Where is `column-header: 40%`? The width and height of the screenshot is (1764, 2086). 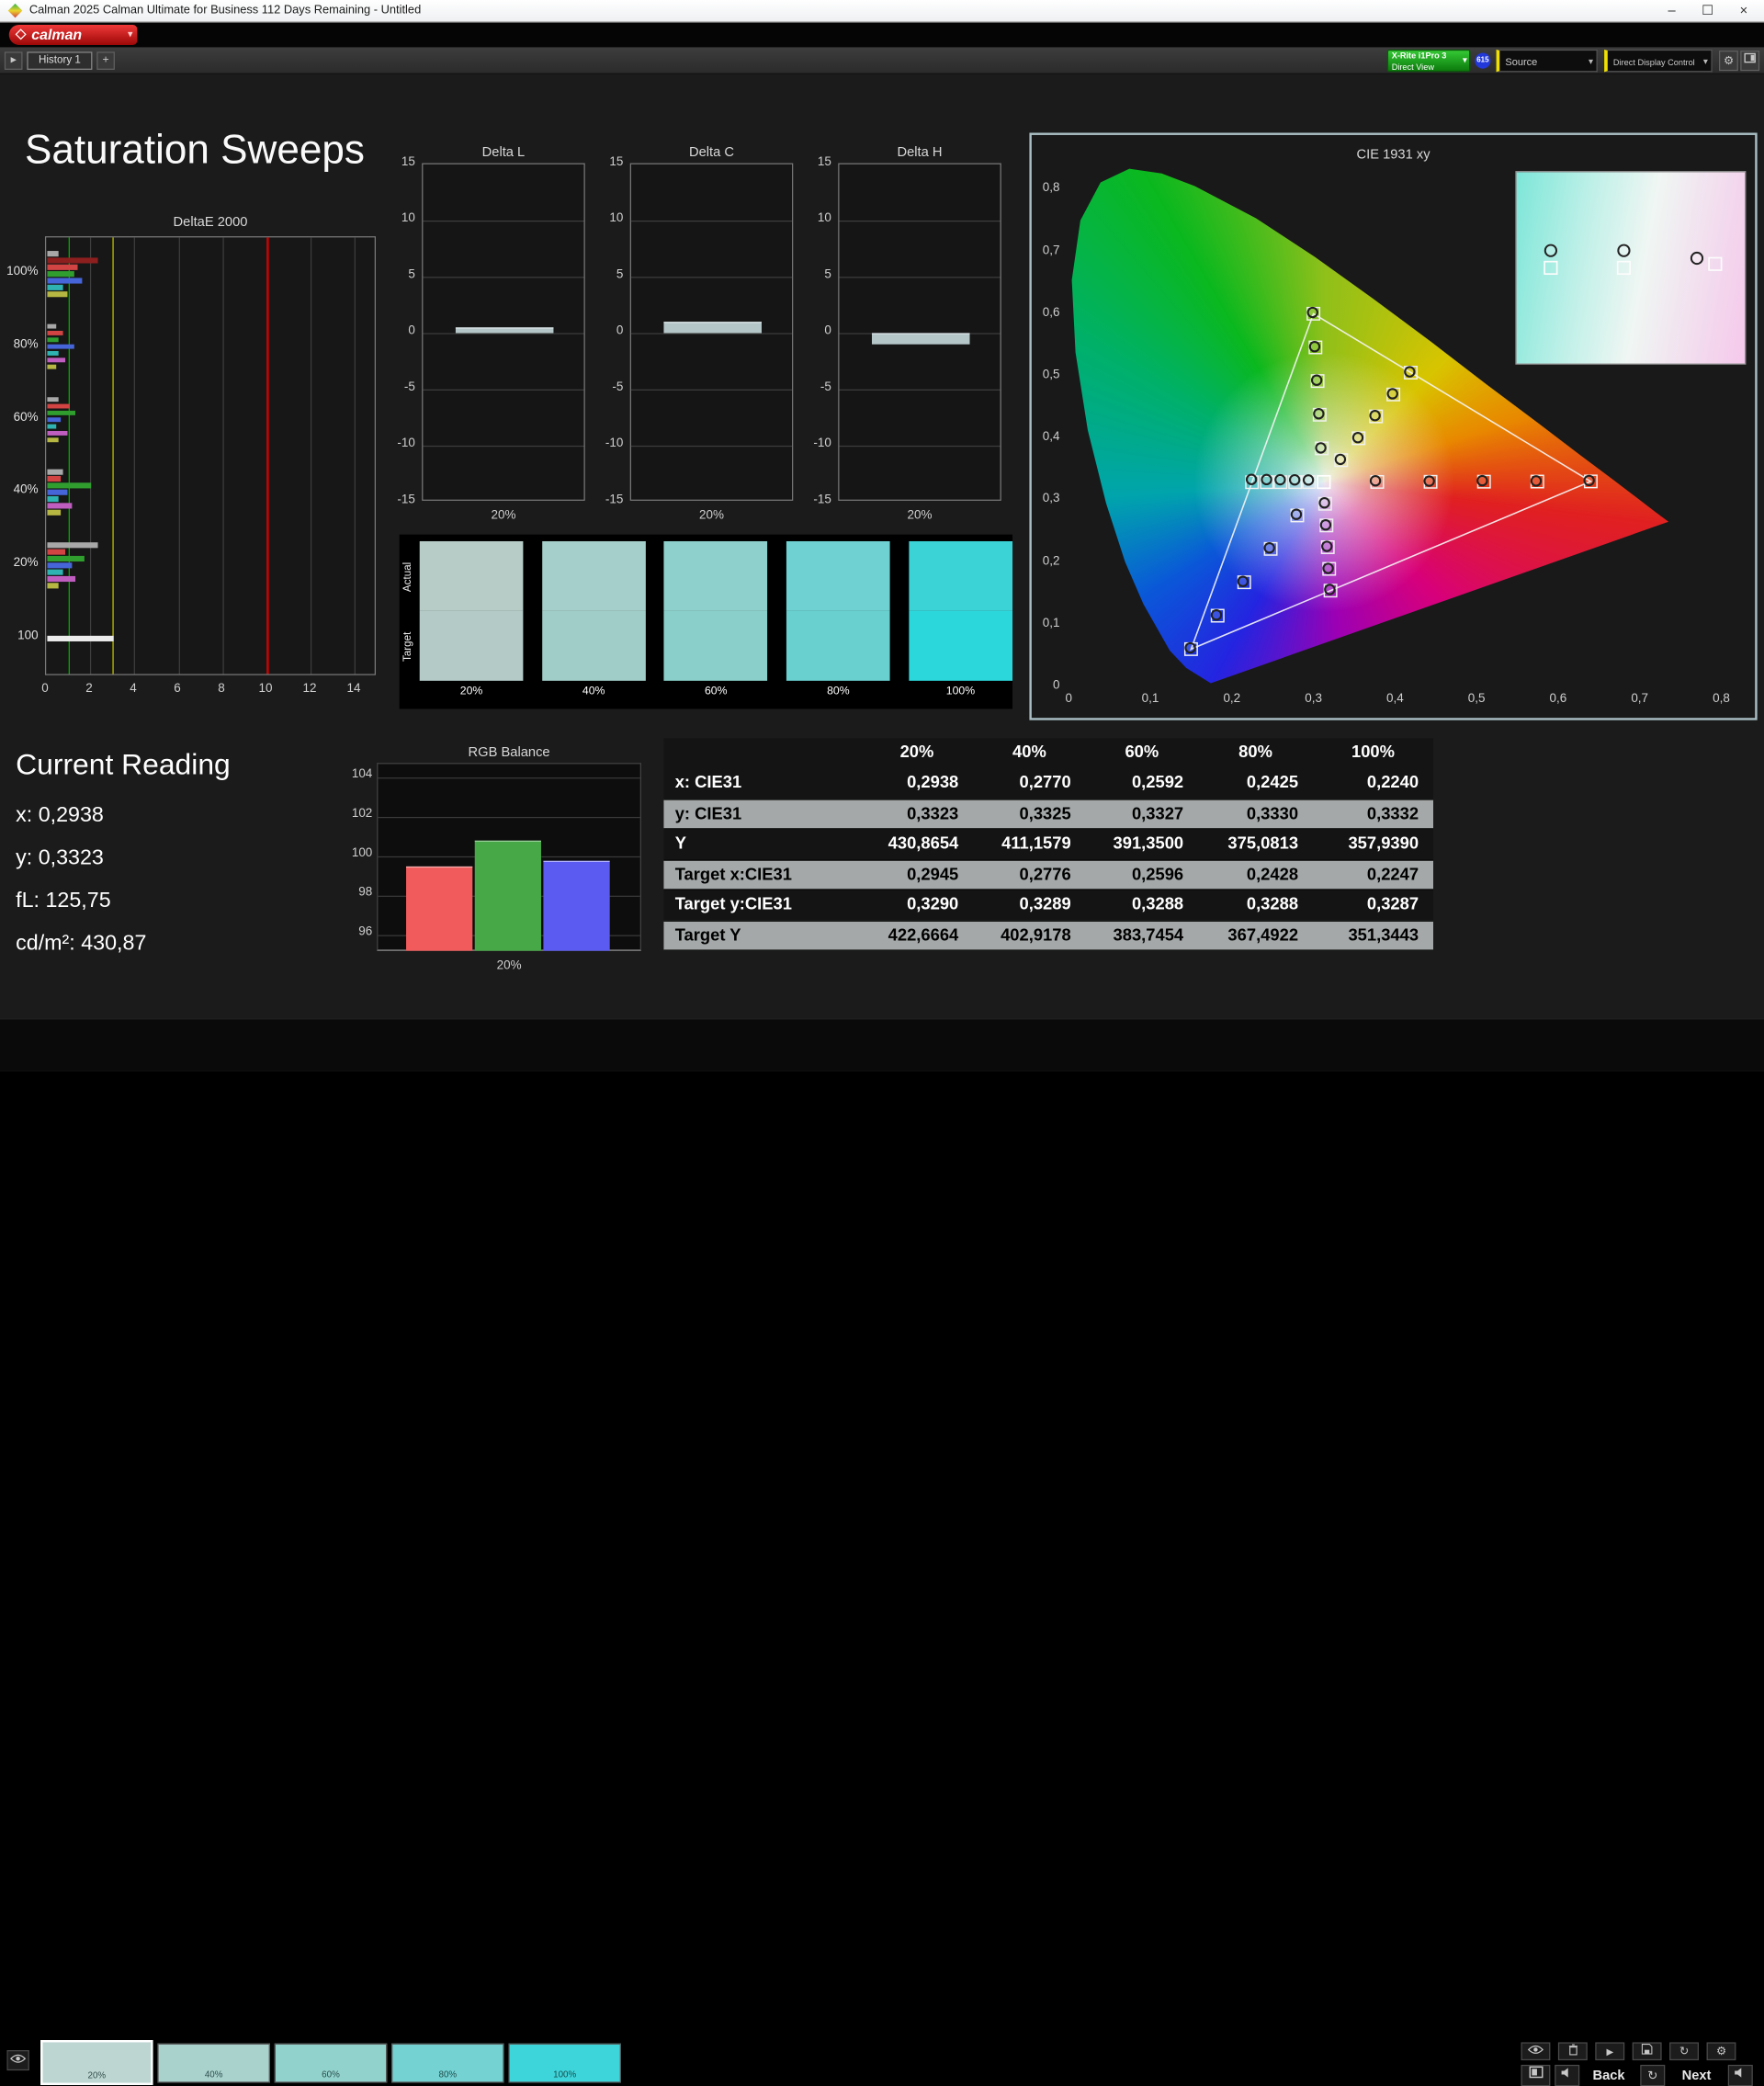 column-header: 40% is located at coordinates (1029, 752).